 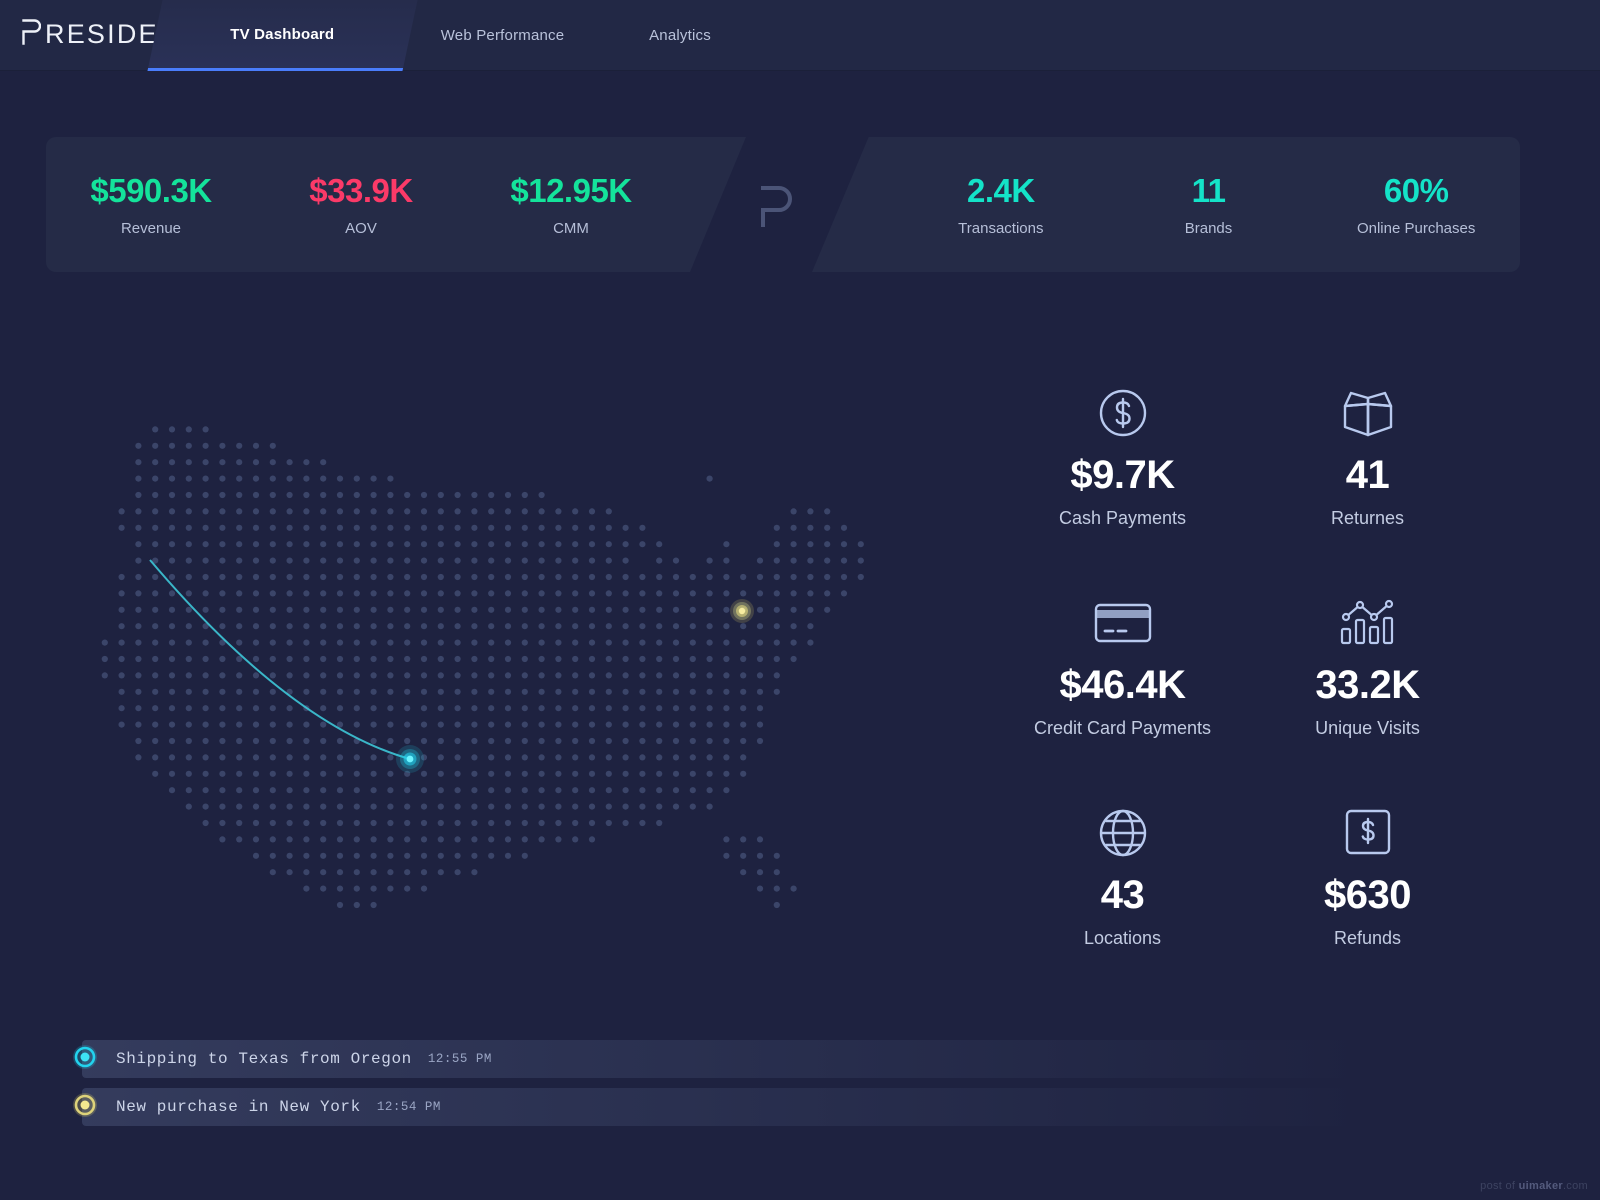 What do you see at coordinates (1367, 728) in the screenshot?
I see `metric-unique-visits-label: Unique Visits` at bounding box center [1367, 728].